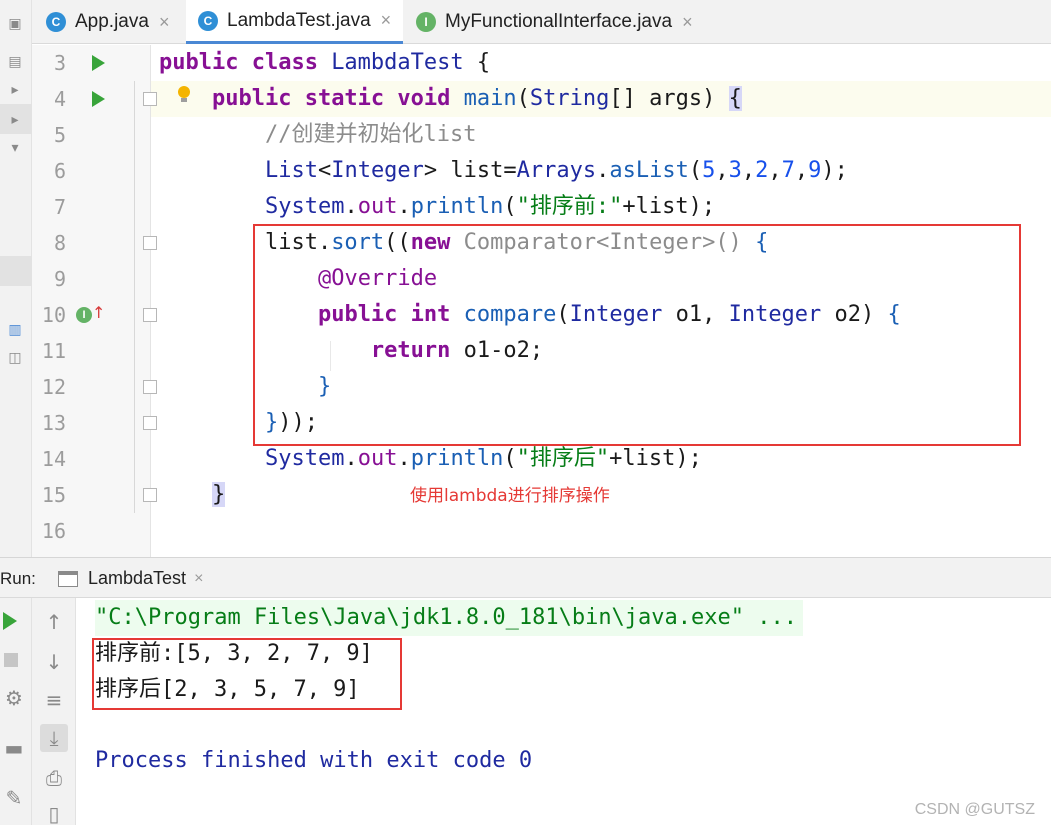  Describe the element at coordinates (15, 62) in the screenshot. I see `folder-icon: ▤` at that location.